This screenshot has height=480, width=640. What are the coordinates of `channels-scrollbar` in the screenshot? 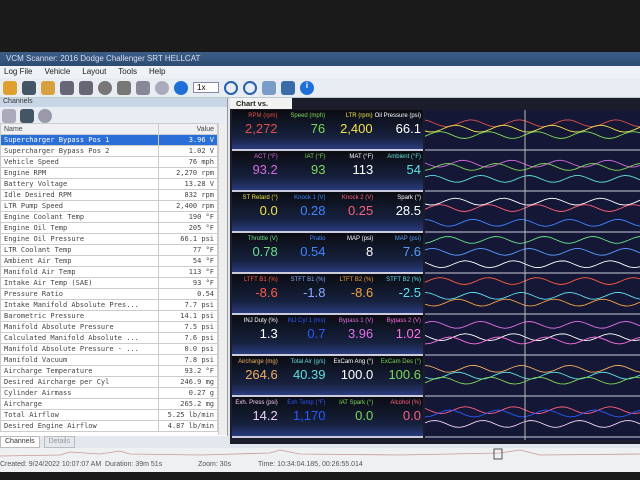 It's located at (222, 279).